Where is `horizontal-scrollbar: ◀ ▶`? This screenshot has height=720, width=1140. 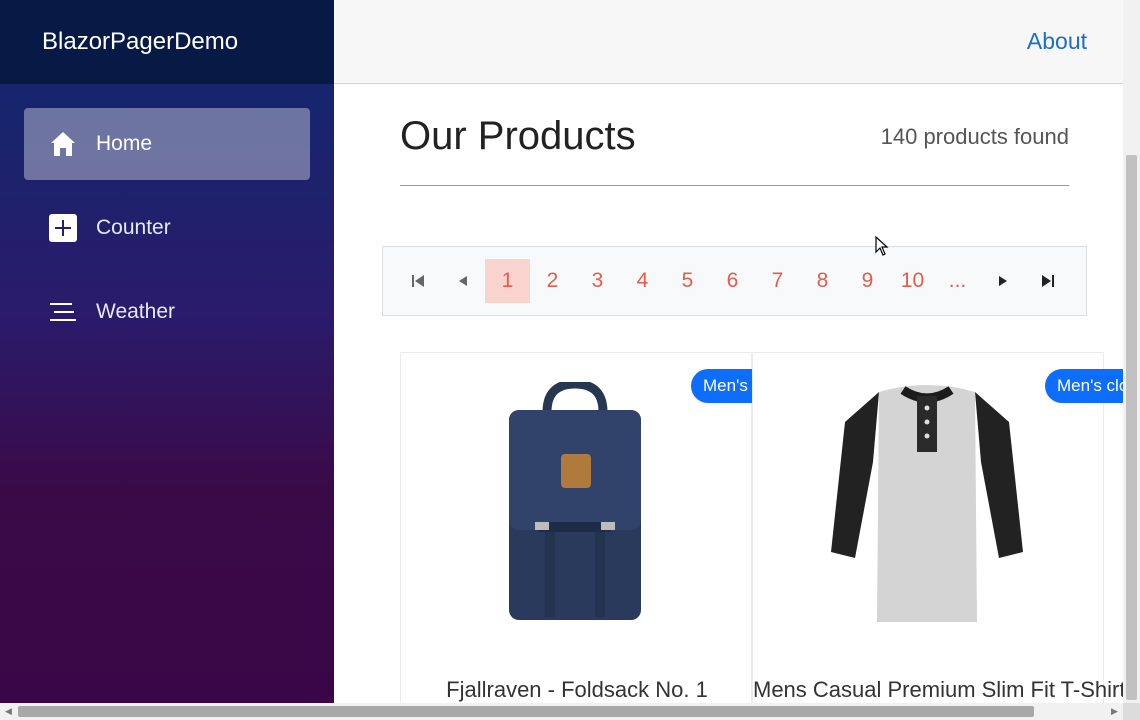 horizontal-scrollbar: ◀ ▶ is located at coordinates (561, 711).